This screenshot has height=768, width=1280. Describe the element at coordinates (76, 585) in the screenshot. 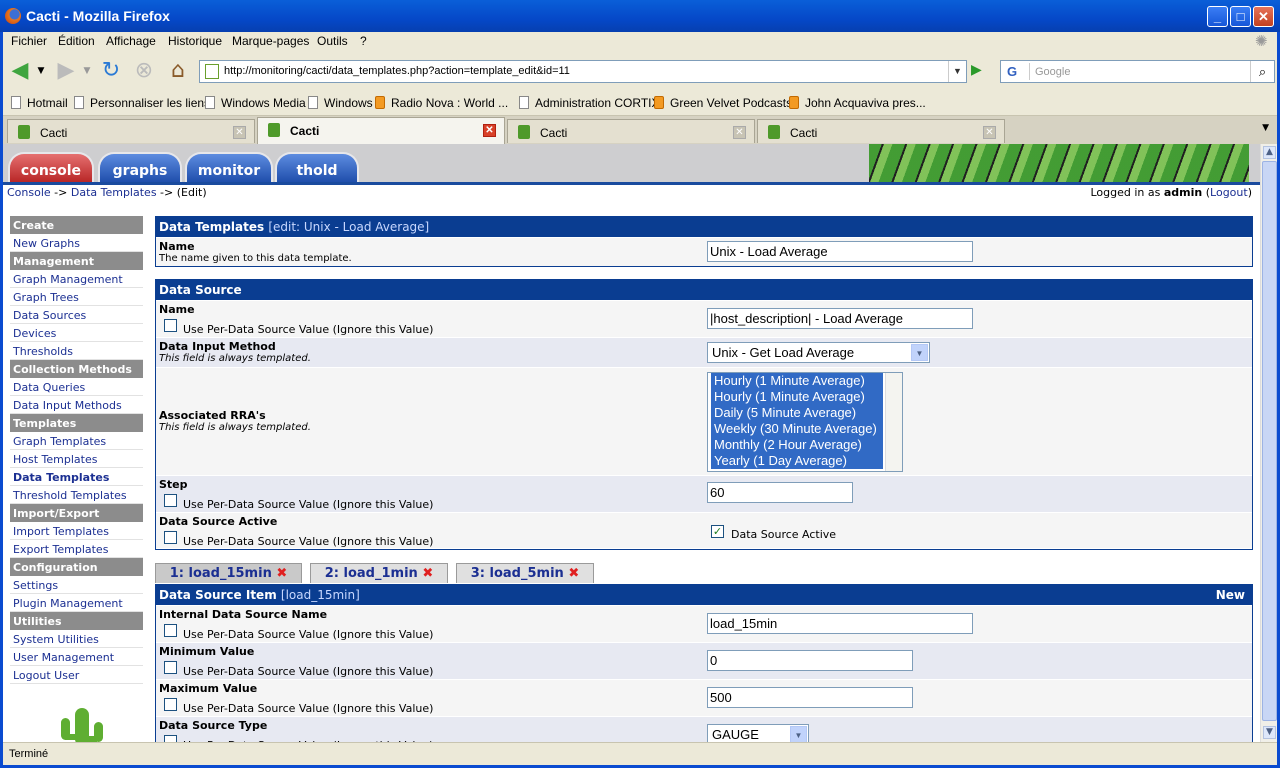

I see `sidebar-item-settings: Settings` at that location.